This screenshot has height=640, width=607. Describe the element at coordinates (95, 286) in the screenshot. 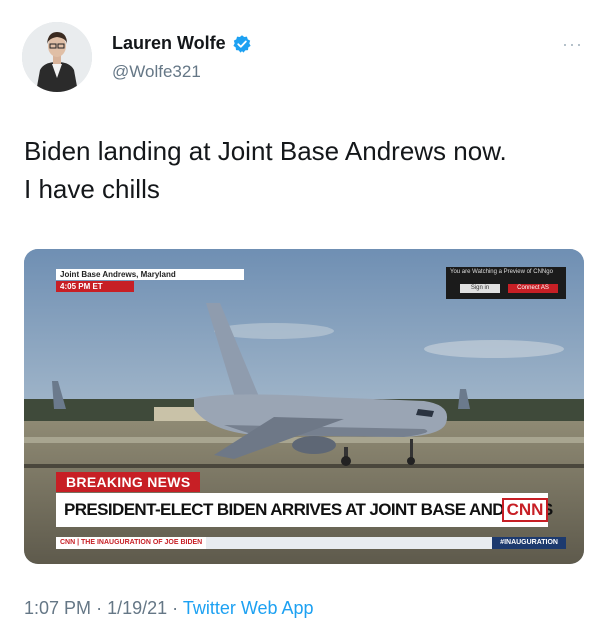

I see `chyron-time: 4:05 PM ET` at that location.